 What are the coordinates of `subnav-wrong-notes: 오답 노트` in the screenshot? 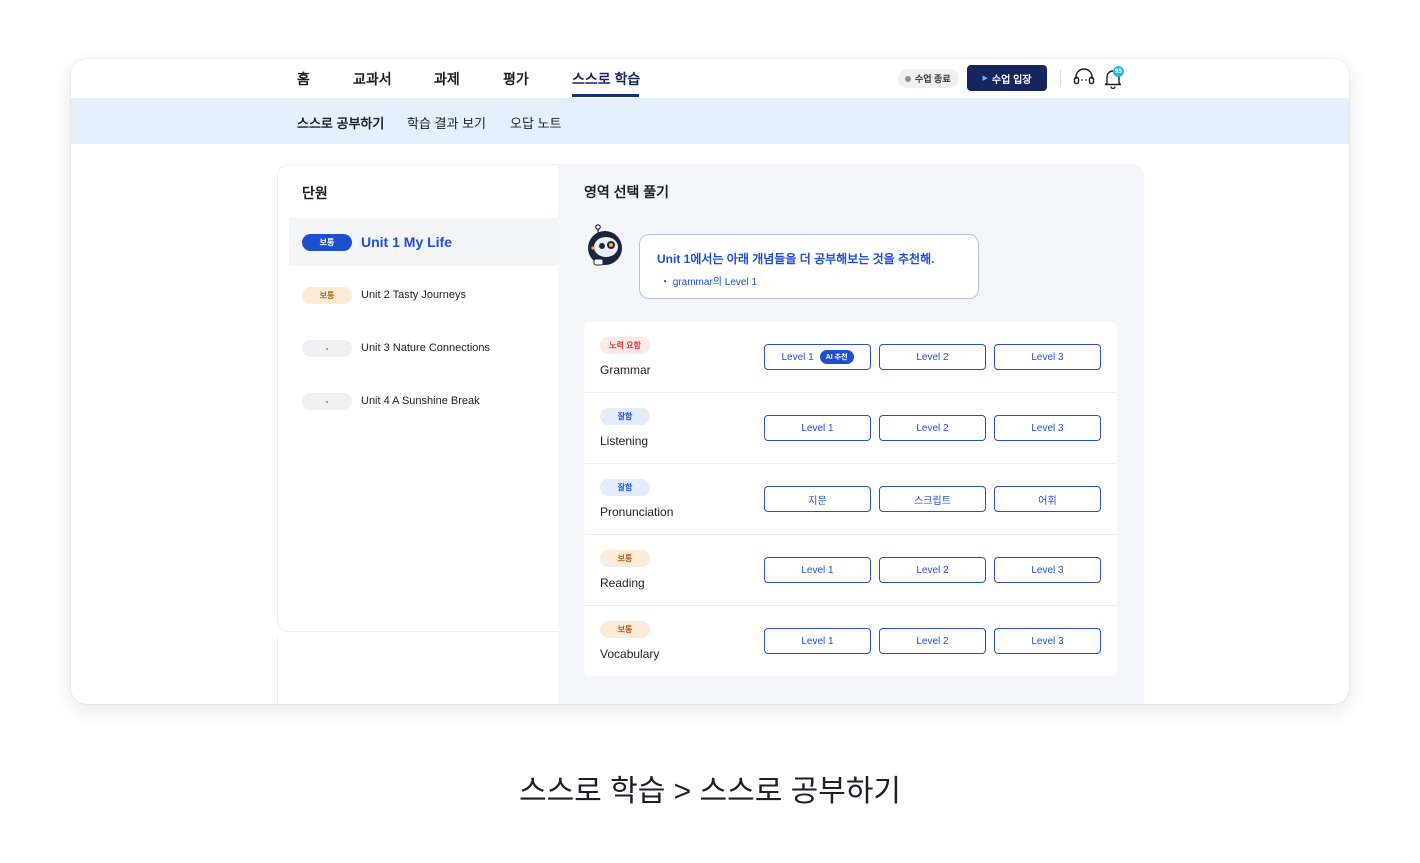 It's located at (535, 122).